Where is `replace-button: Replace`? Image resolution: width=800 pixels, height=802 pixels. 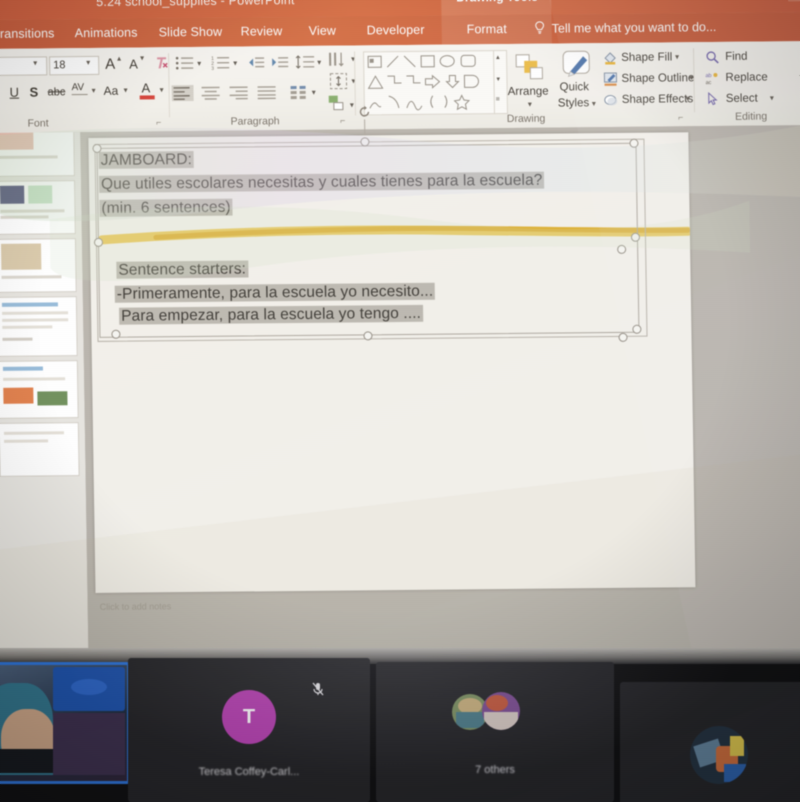
replace-button: Replace is located at coordinates (746, 77).